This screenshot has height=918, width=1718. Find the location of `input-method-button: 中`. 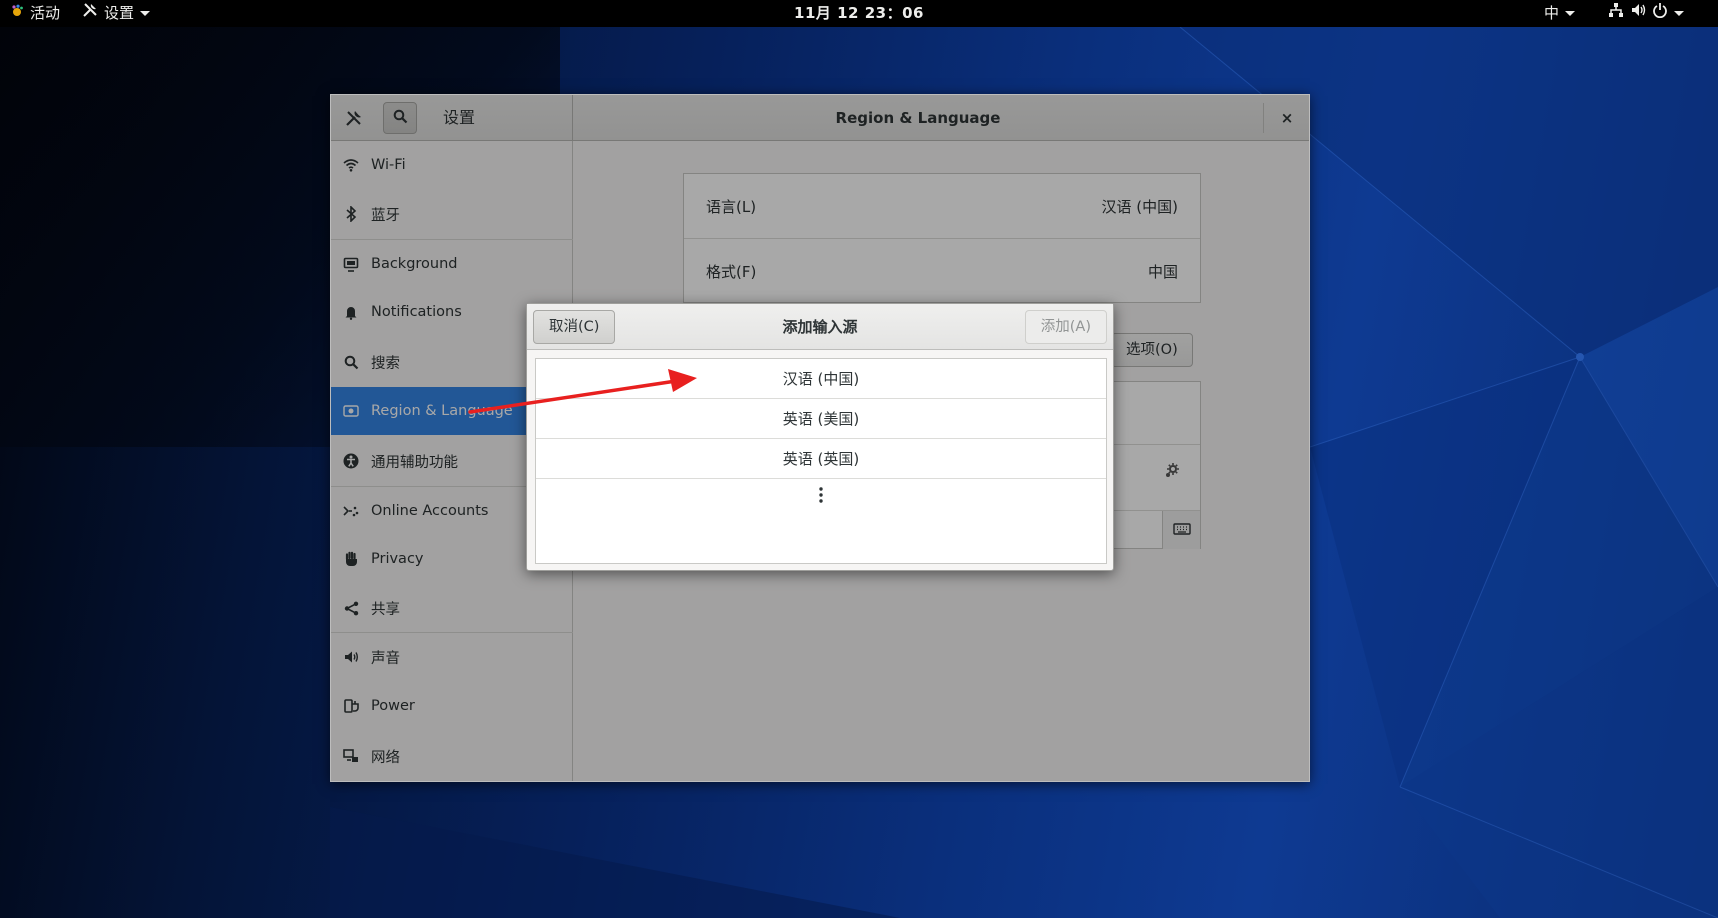

input-method-button: 中 is located at coordinates (1560, 13).